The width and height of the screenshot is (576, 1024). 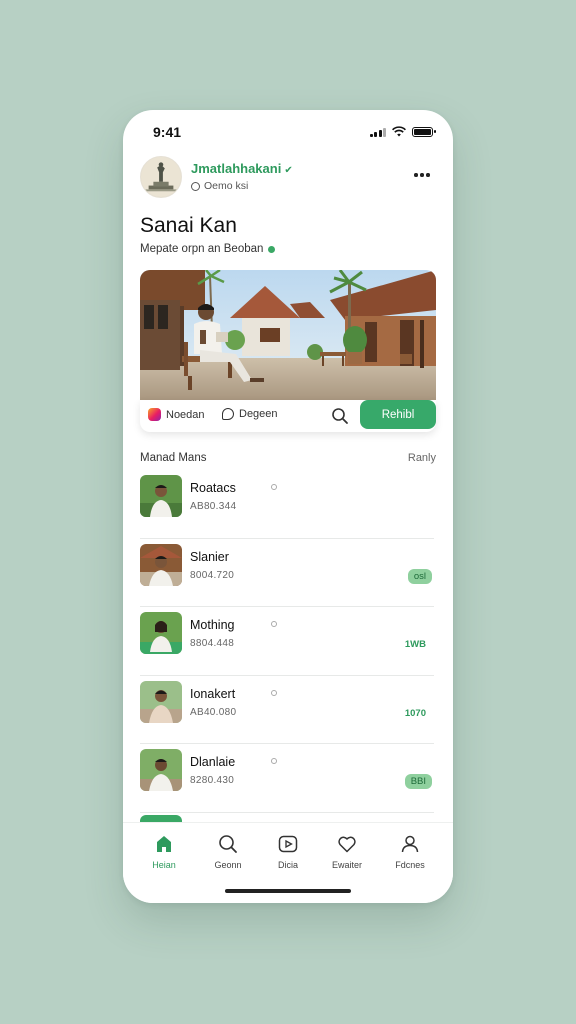 I want to click on more-options-button, so click(x=422, y=175).